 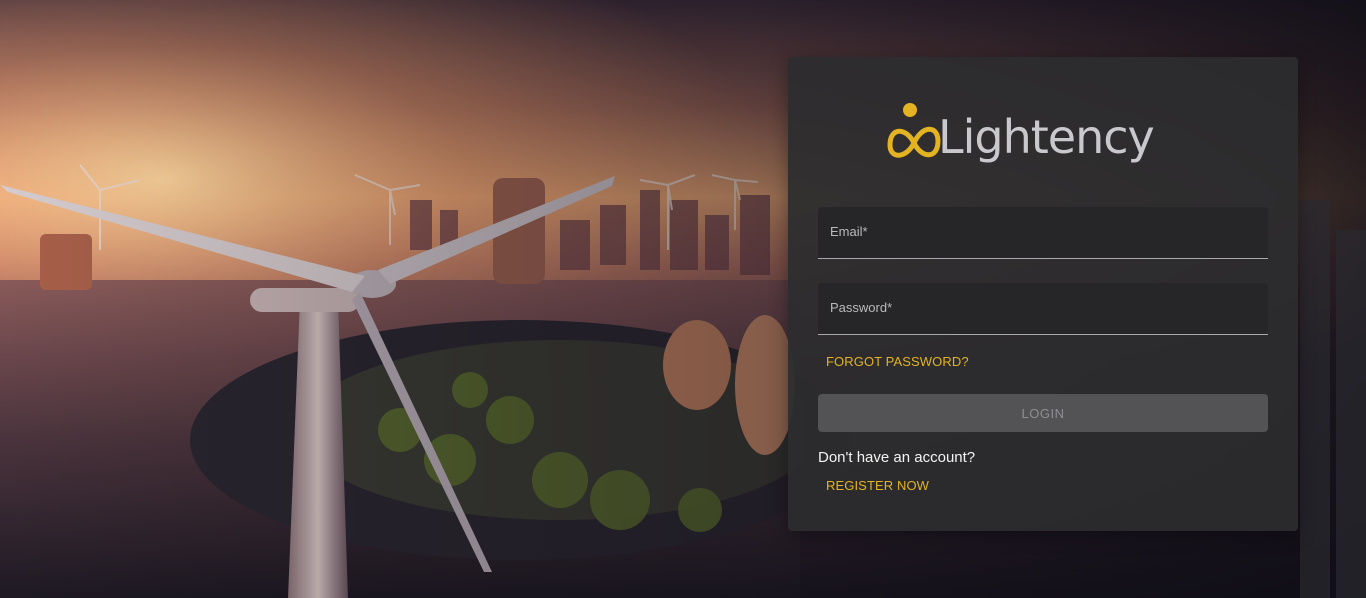 I want to click on password-field: Password*, so click(x=1043, y=309).